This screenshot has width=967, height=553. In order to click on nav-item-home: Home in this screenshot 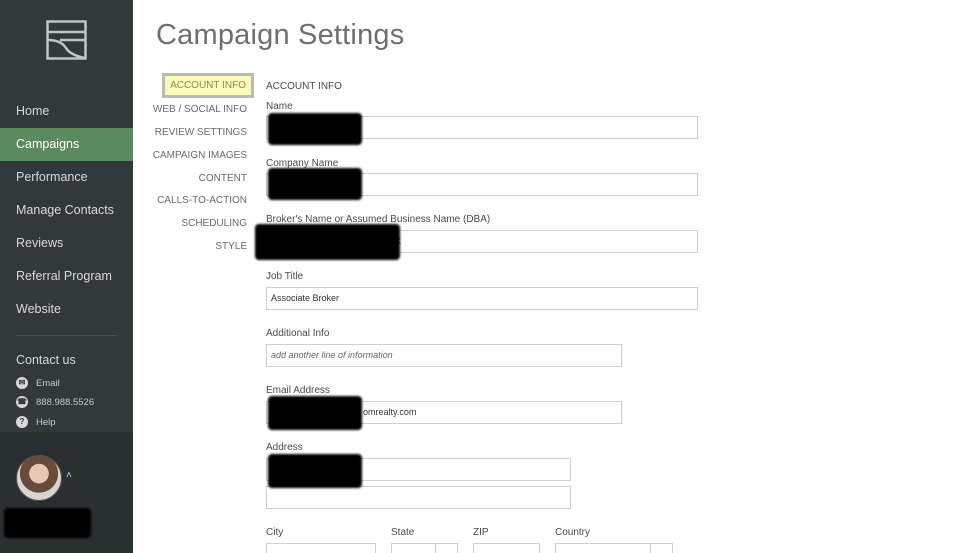, I will do `click(66, 111)`.